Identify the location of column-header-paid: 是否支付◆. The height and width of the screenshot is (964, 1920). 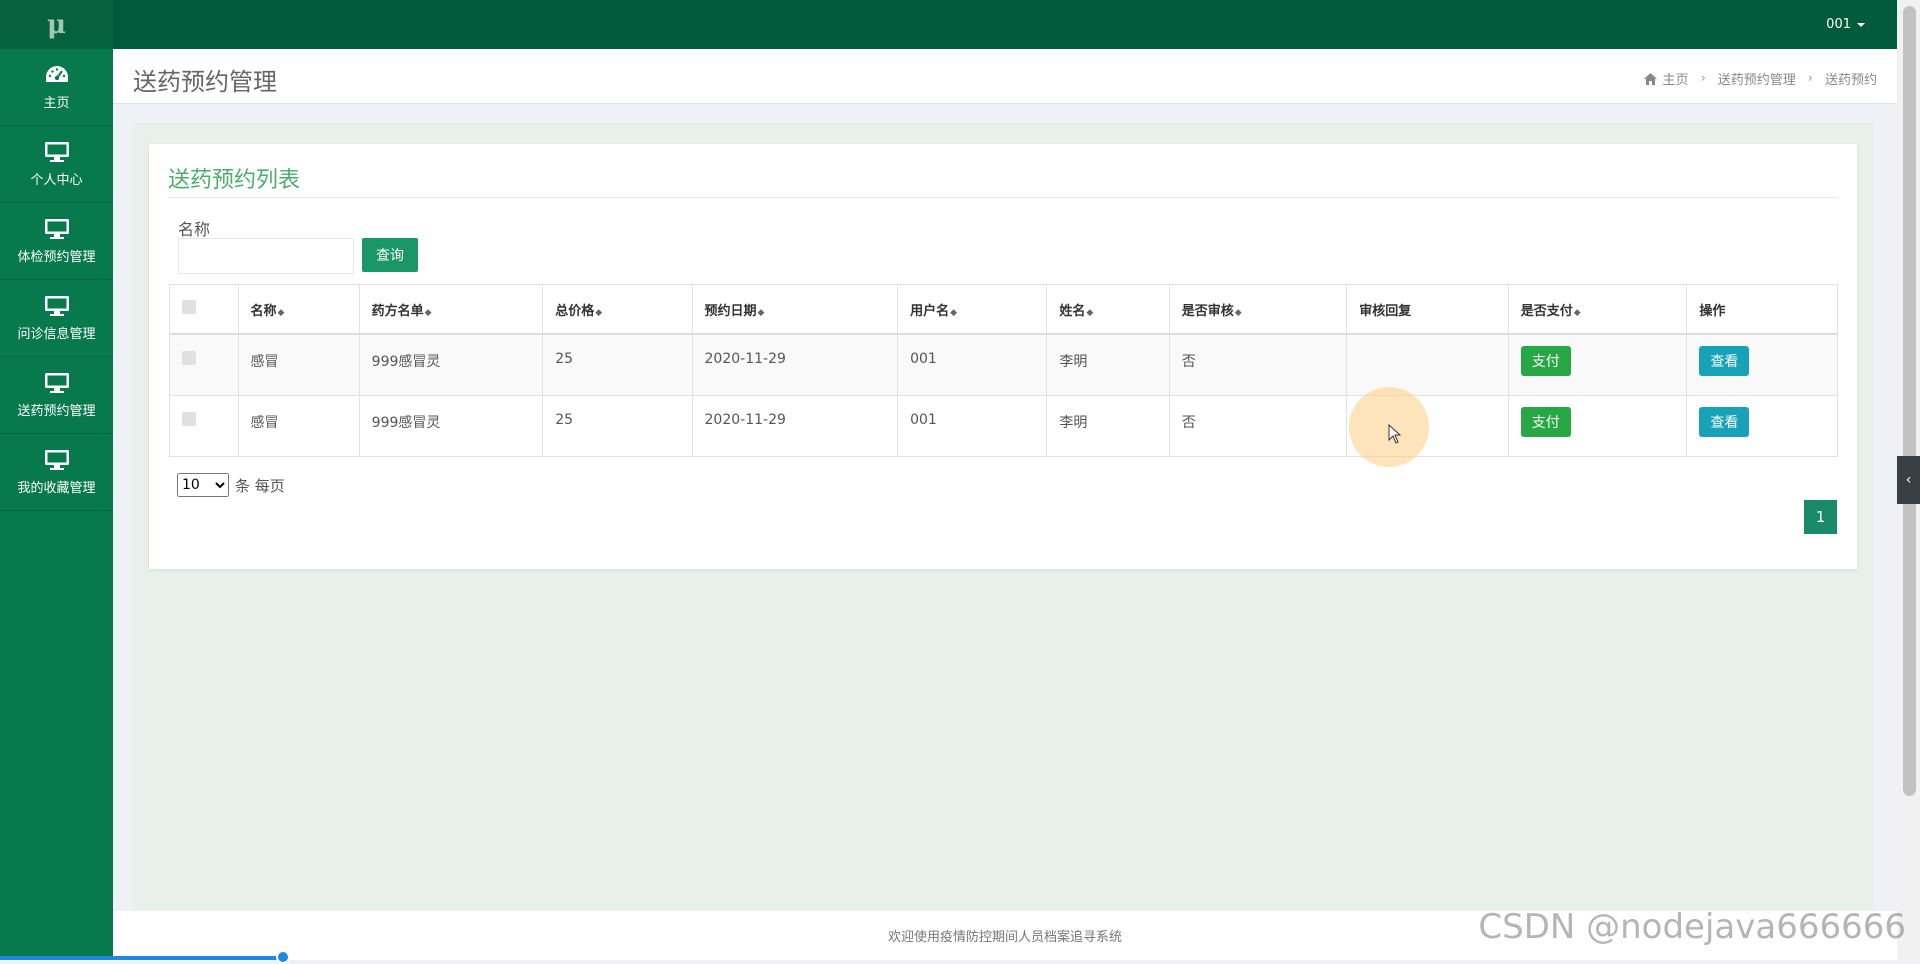
(1597, 309).